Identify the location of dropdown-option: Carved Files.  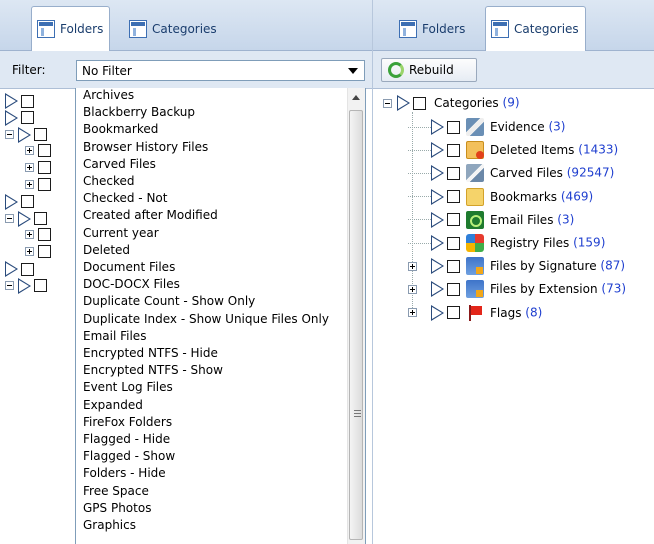
(119, 164).